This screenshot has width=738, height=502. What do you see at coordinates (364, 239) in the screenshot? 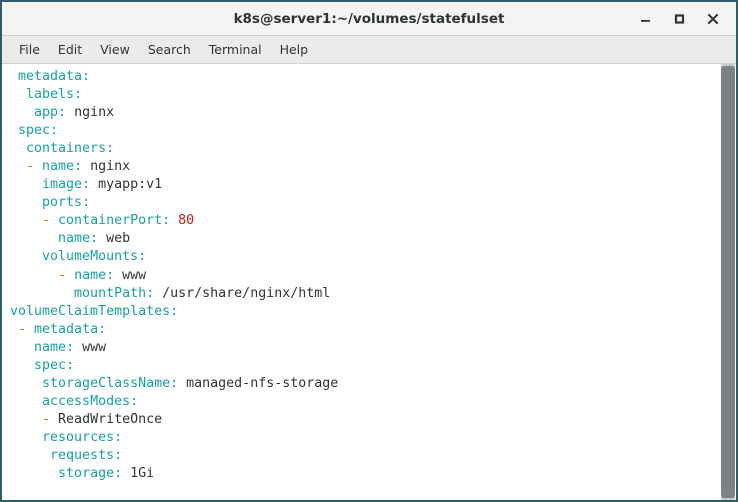
I see `terminal-line: name: web` at bounding box center [364, 239].